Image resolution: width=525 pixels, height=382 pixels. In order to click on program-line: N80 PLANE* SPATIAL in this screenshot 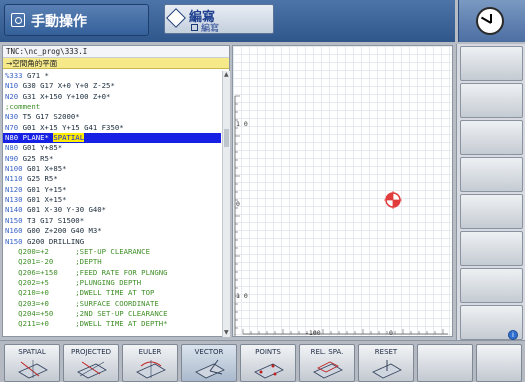, I will do `click(112, 138)`.